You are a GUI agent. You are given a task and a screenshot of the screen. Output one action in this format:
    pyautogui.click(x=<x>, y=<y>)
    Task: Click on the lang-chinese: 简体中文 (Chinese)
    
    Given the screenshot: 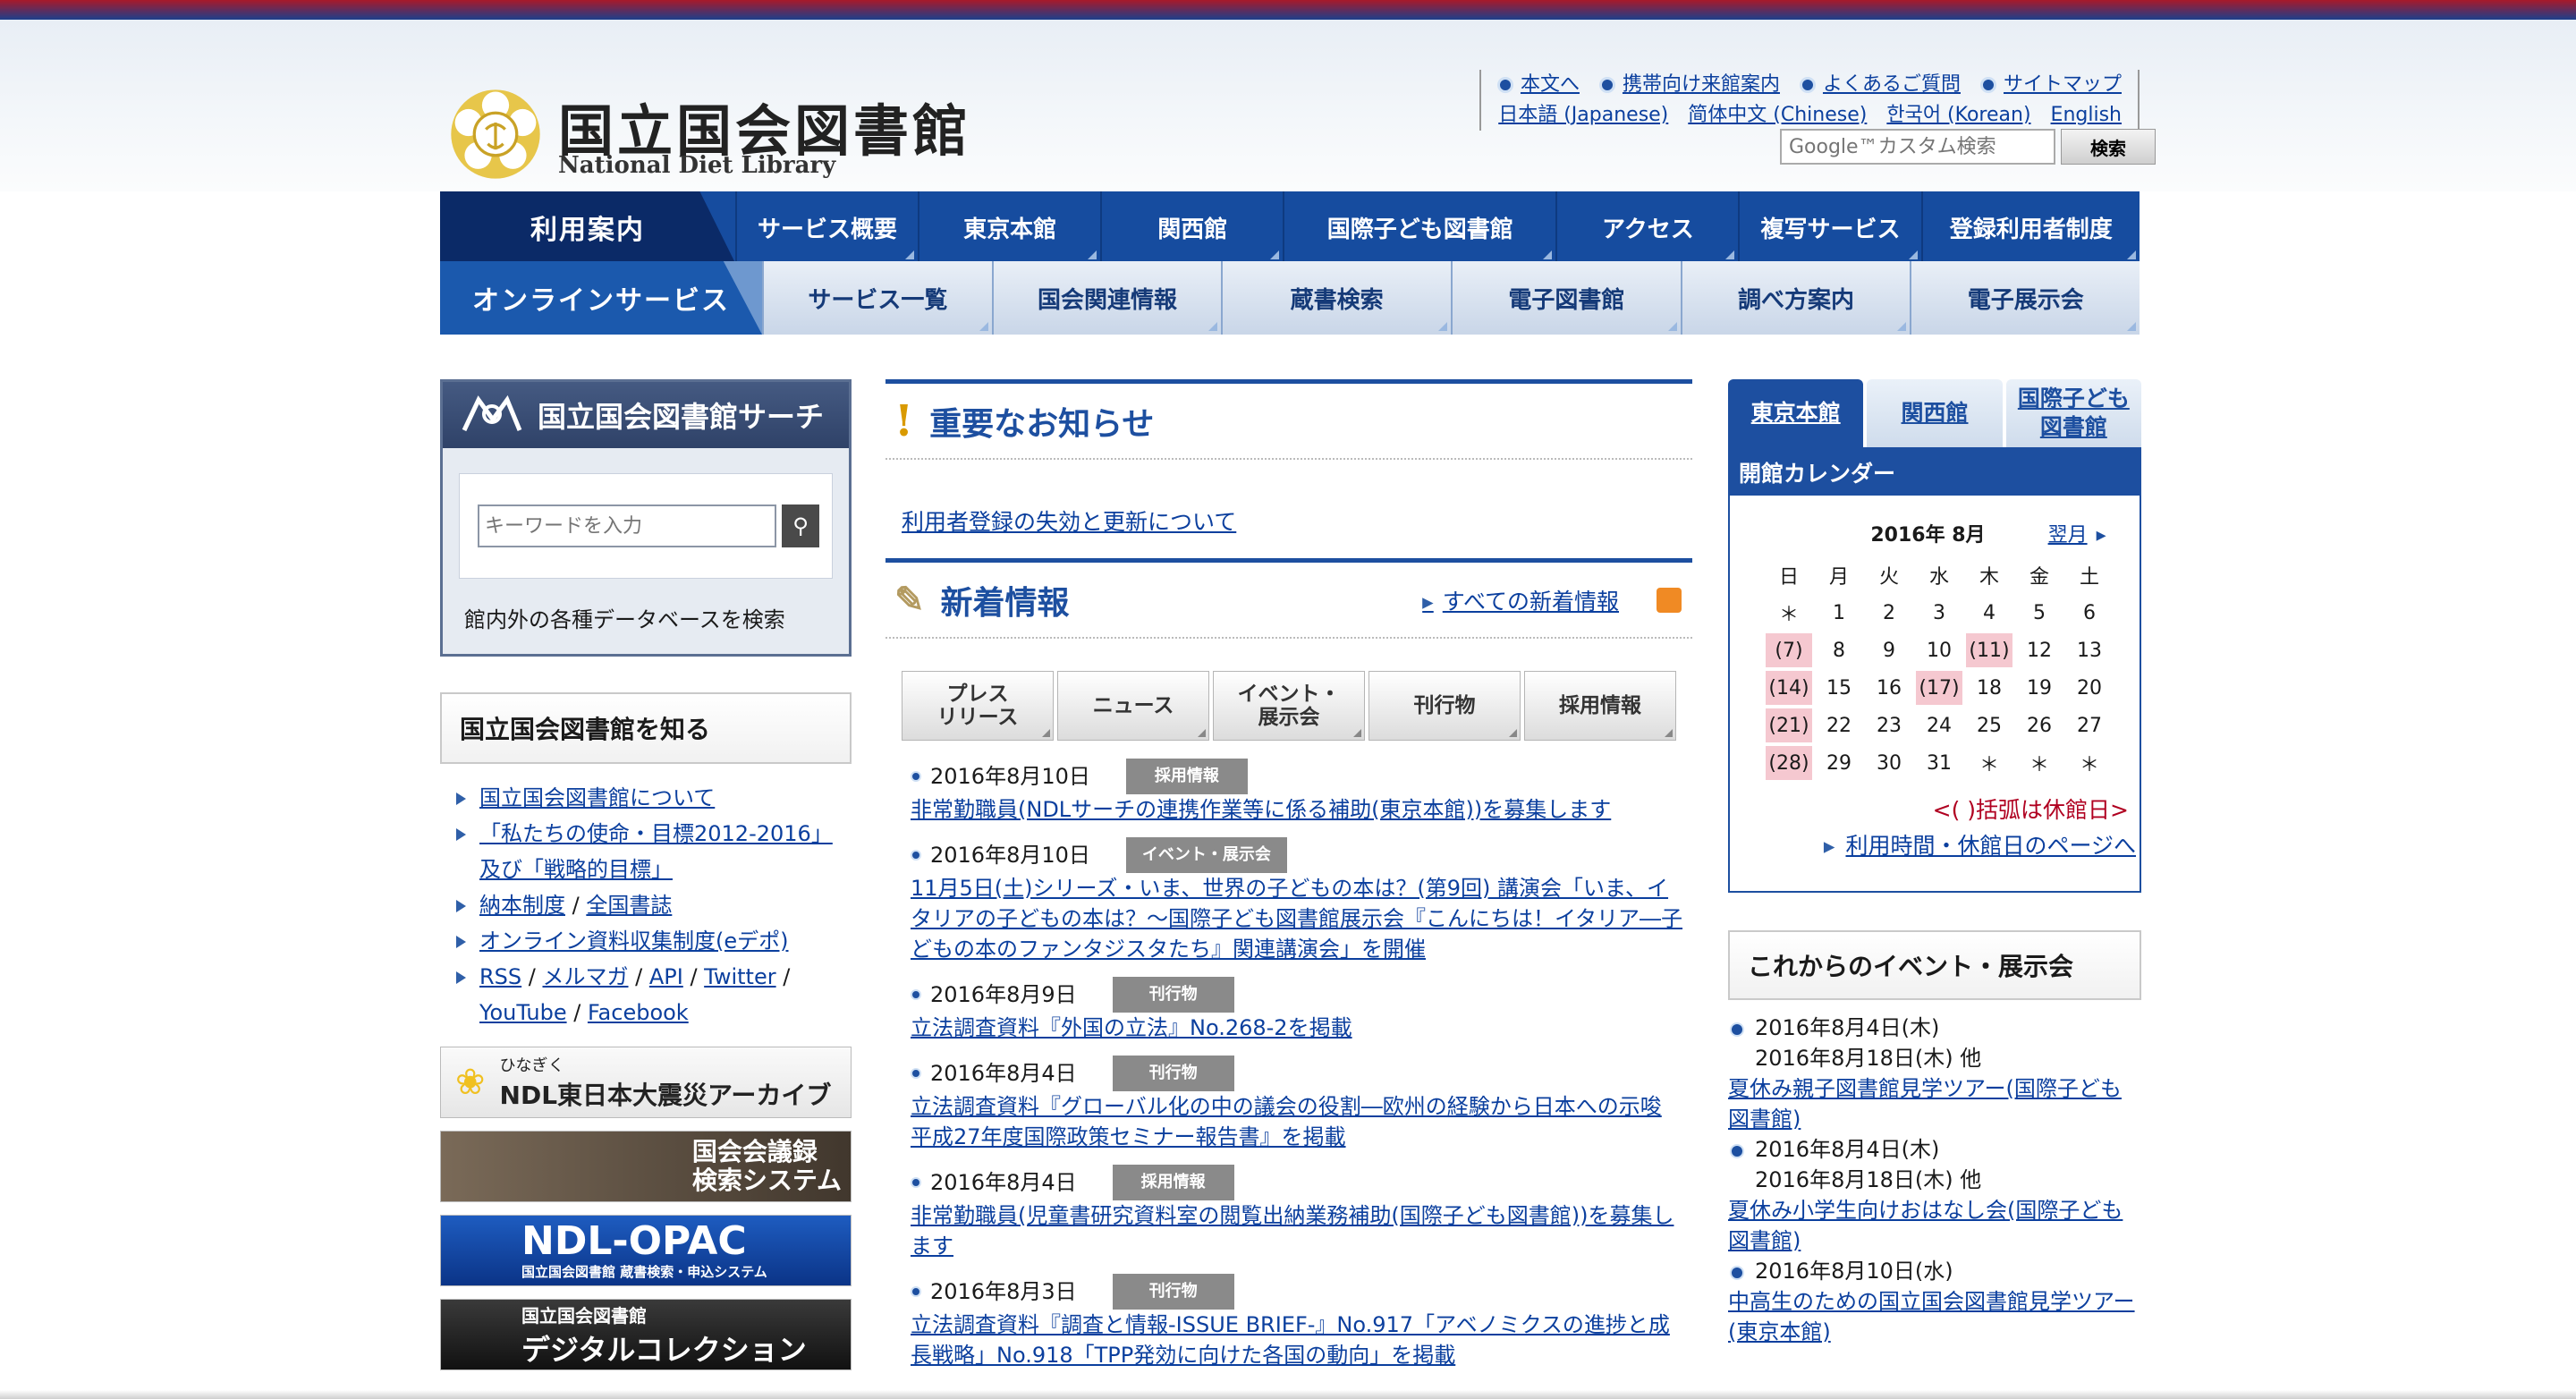 What is the action you would take?
    pyautogui.click(x=1777, y=115)
    